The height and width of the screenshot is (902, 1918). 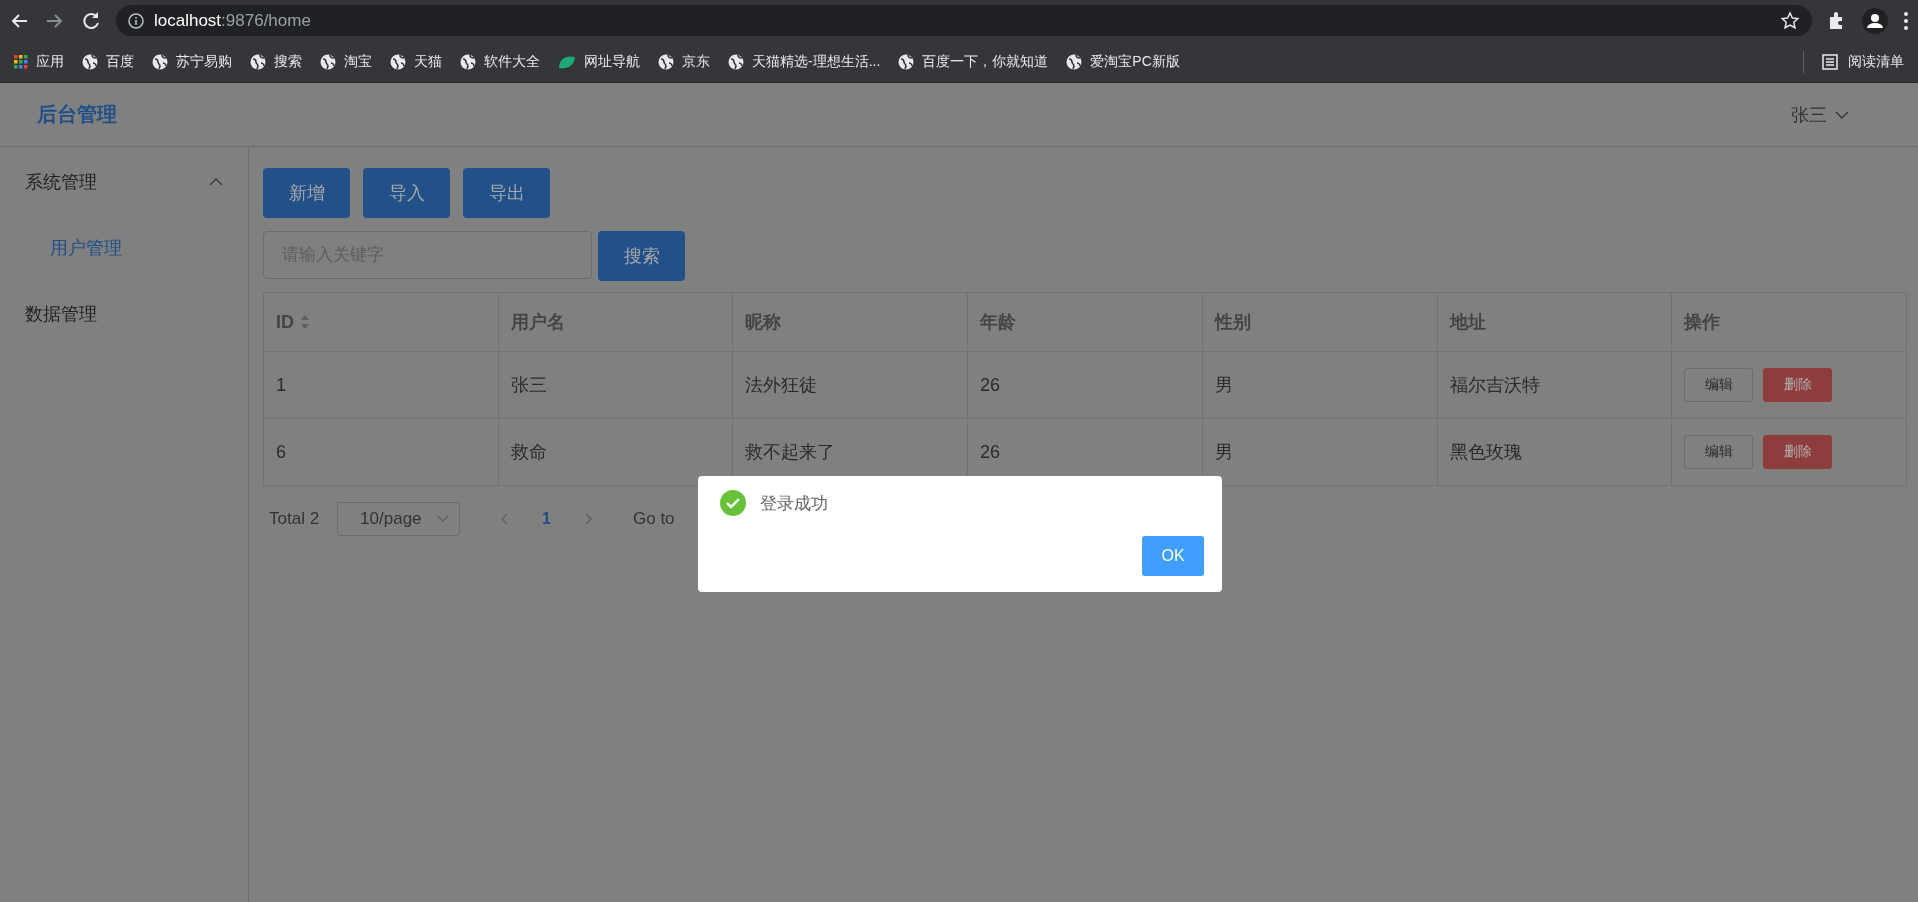 I want to click on column-header: 用户名, so click(x=615, y=322).